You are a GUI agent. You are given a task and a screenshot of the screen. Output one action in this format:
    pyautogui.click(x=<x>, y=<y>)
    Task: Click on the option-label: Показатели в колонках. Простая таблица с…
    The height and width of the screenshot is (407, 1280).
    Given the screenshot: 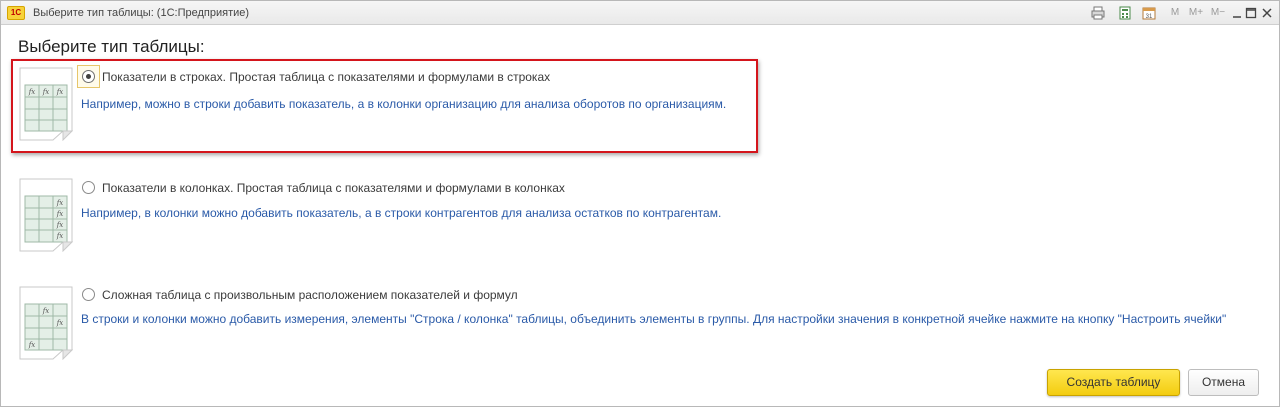 What is the action you would take?
    pyautogui.click(x=333, y=188)
    